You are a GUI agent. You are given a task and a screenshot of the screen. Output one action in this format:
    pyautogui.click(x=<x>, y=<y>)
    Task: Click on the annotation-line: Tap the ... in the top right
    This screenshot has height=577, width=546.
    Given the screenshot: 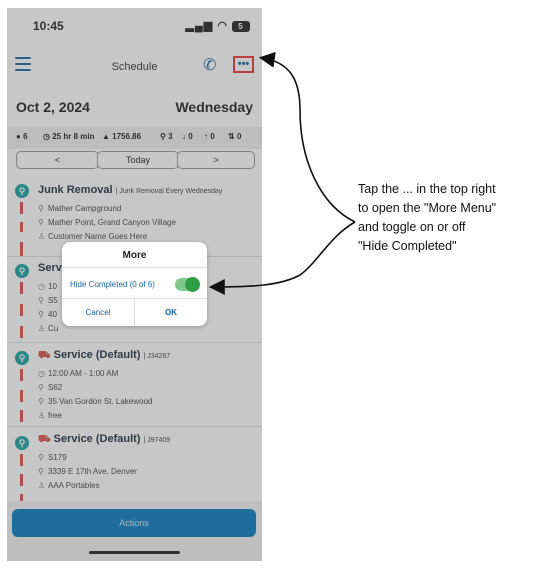 What is the action you would take?
    pyautogui.click(x=427, y=189)
    